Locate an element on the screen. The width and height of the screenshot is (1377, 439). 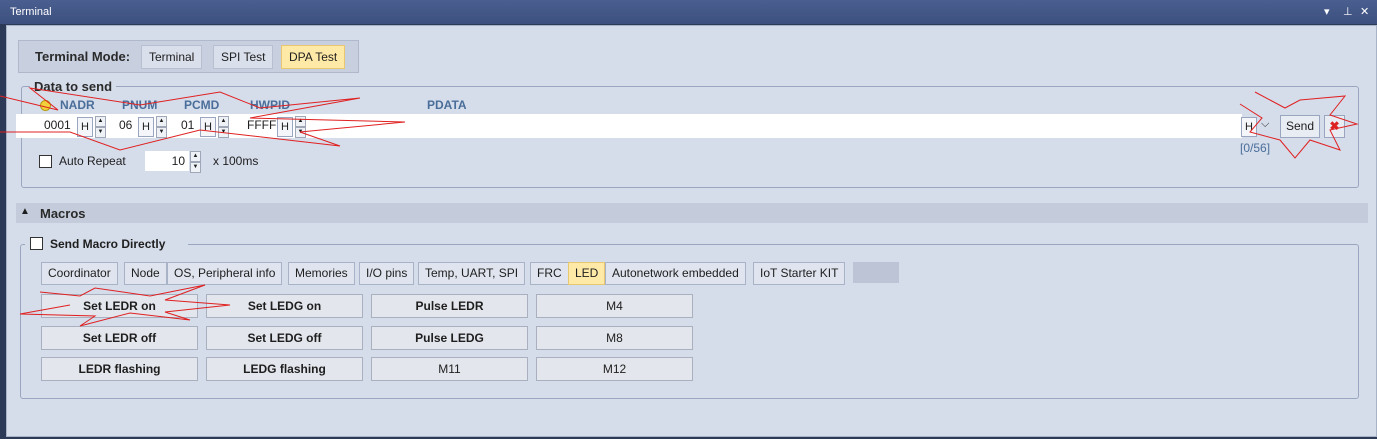
pin-icon: ⊥ is located at coordinates (1348, 11).